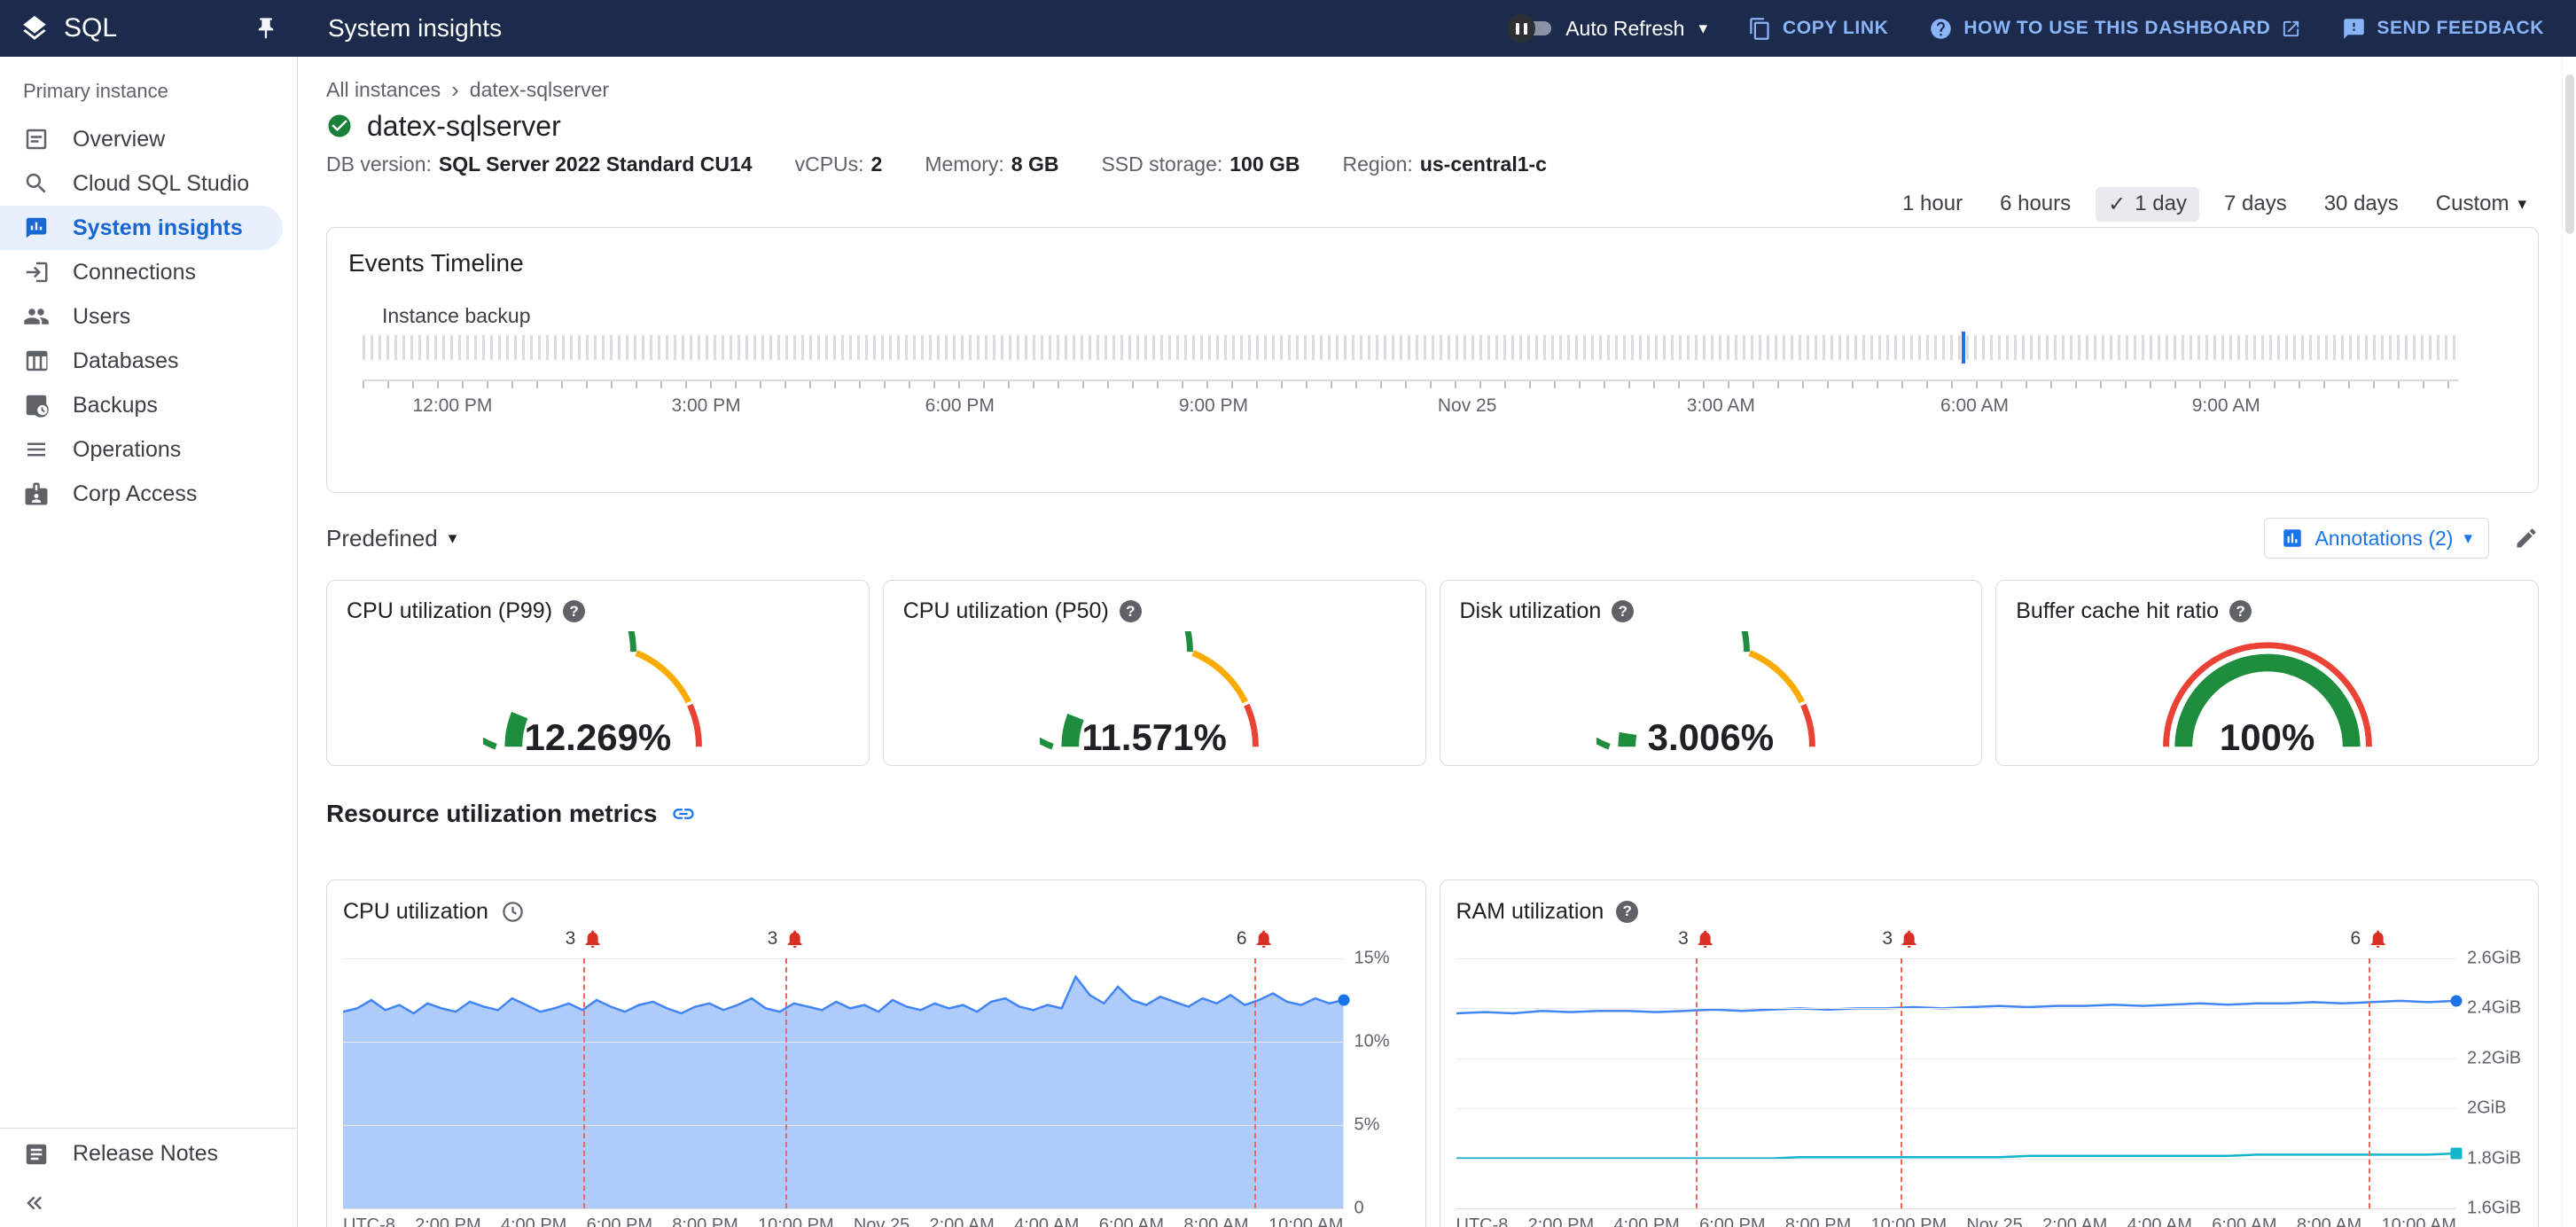 This screenshot has width=2576, height=1227. Describe the element at coordinates (1963, 347) in the screenshot. I see `backup-event-marker` at that location.